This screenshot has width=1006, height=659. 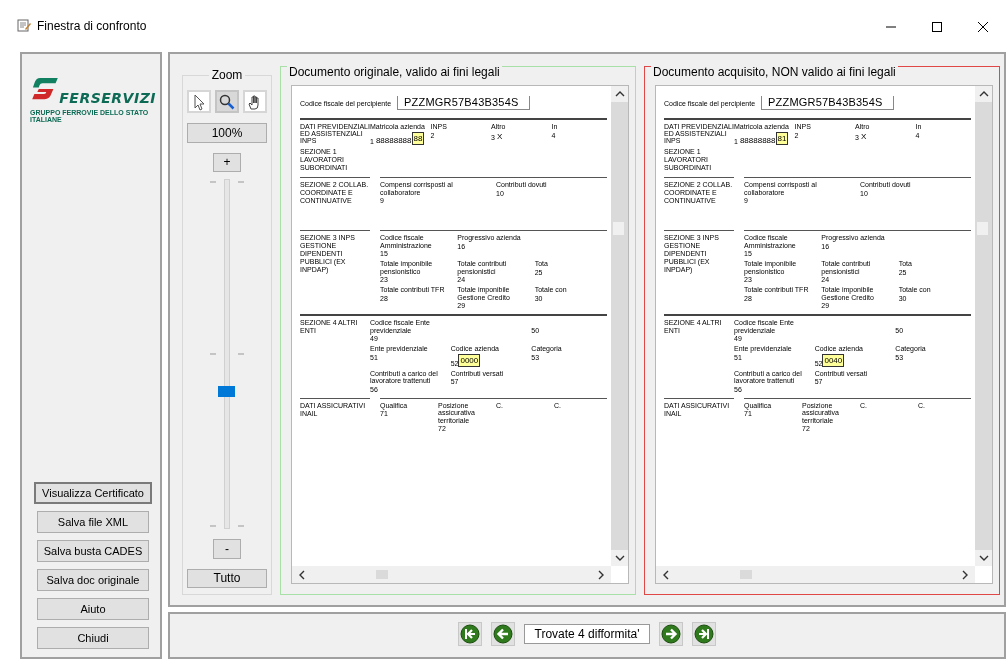 I want to click on zoom-title: Zoom, so click(x=227, y=75).